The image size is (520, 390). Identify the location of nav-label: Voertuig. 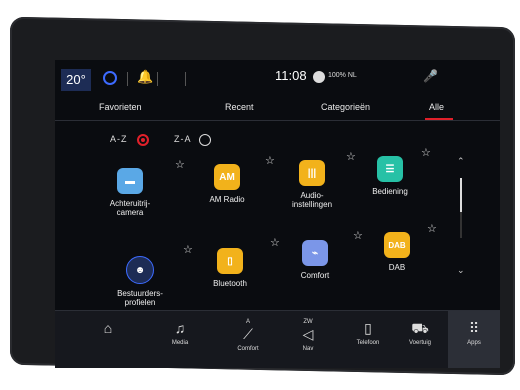
(420, 343).